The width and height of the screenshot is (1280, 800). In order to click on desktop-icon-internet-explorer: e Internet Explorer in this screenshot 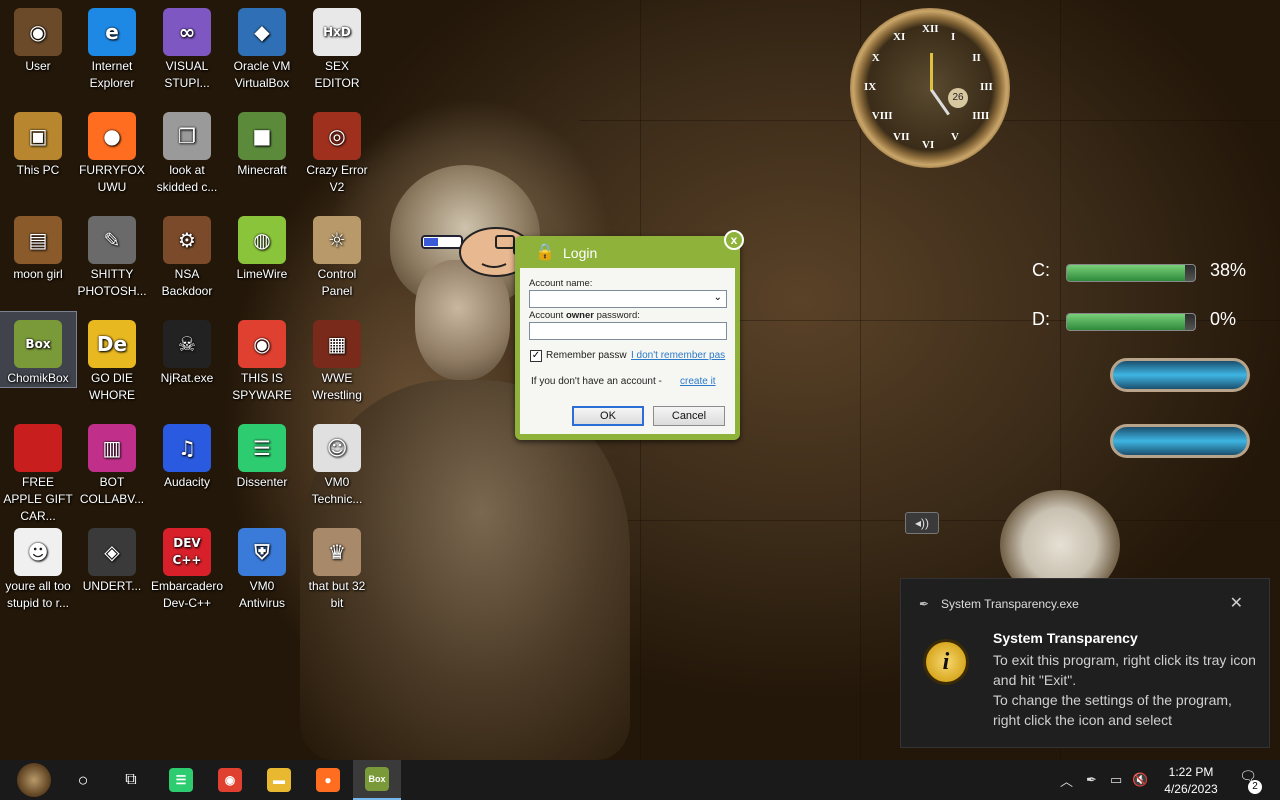, I will do `click(112, 46)`.